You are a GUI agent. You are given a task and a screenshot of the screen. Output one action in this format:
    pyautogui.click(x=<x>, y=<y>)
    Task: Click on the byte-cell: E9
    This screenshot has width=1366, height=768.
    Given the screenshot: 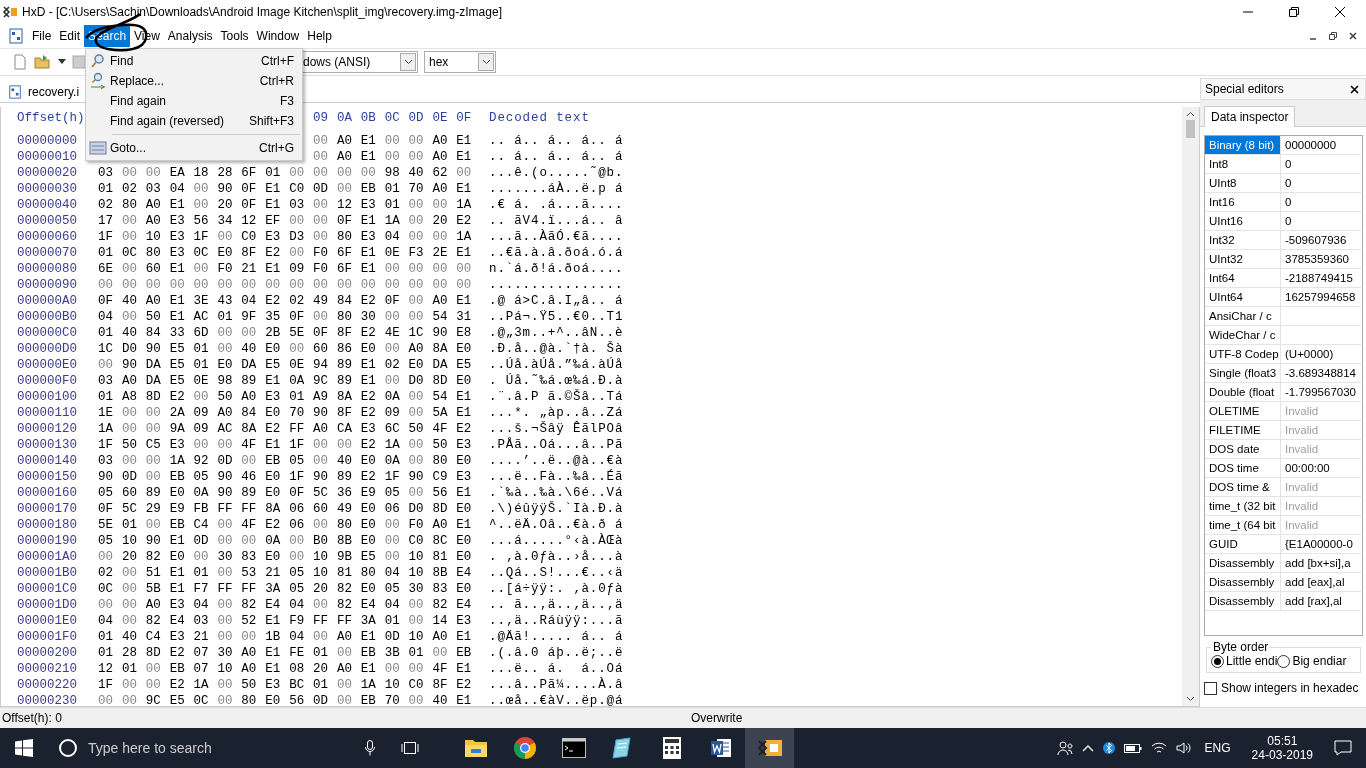 What is the action you would take?
    pyautogui.click(x=181, y=509)
    